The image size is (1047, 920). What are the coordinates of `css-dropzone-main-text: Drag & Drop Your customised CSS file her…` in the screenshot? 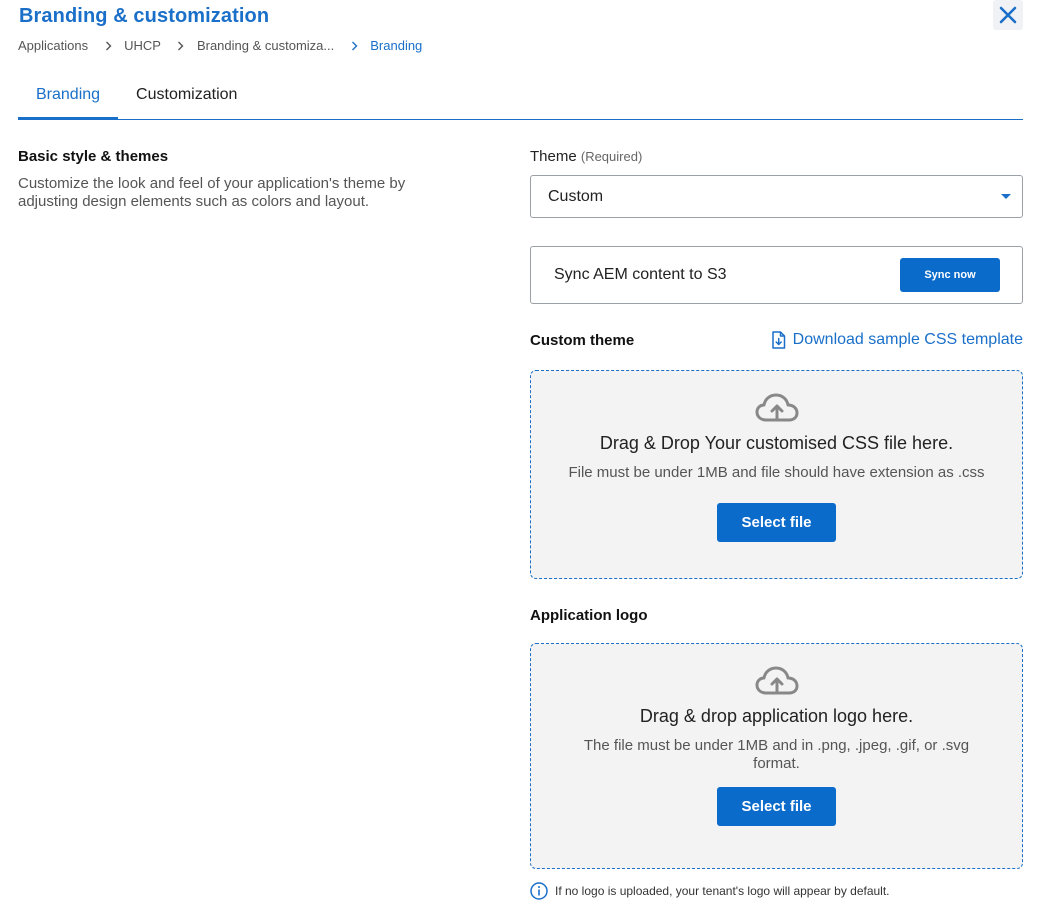 It's located at (776, 443).